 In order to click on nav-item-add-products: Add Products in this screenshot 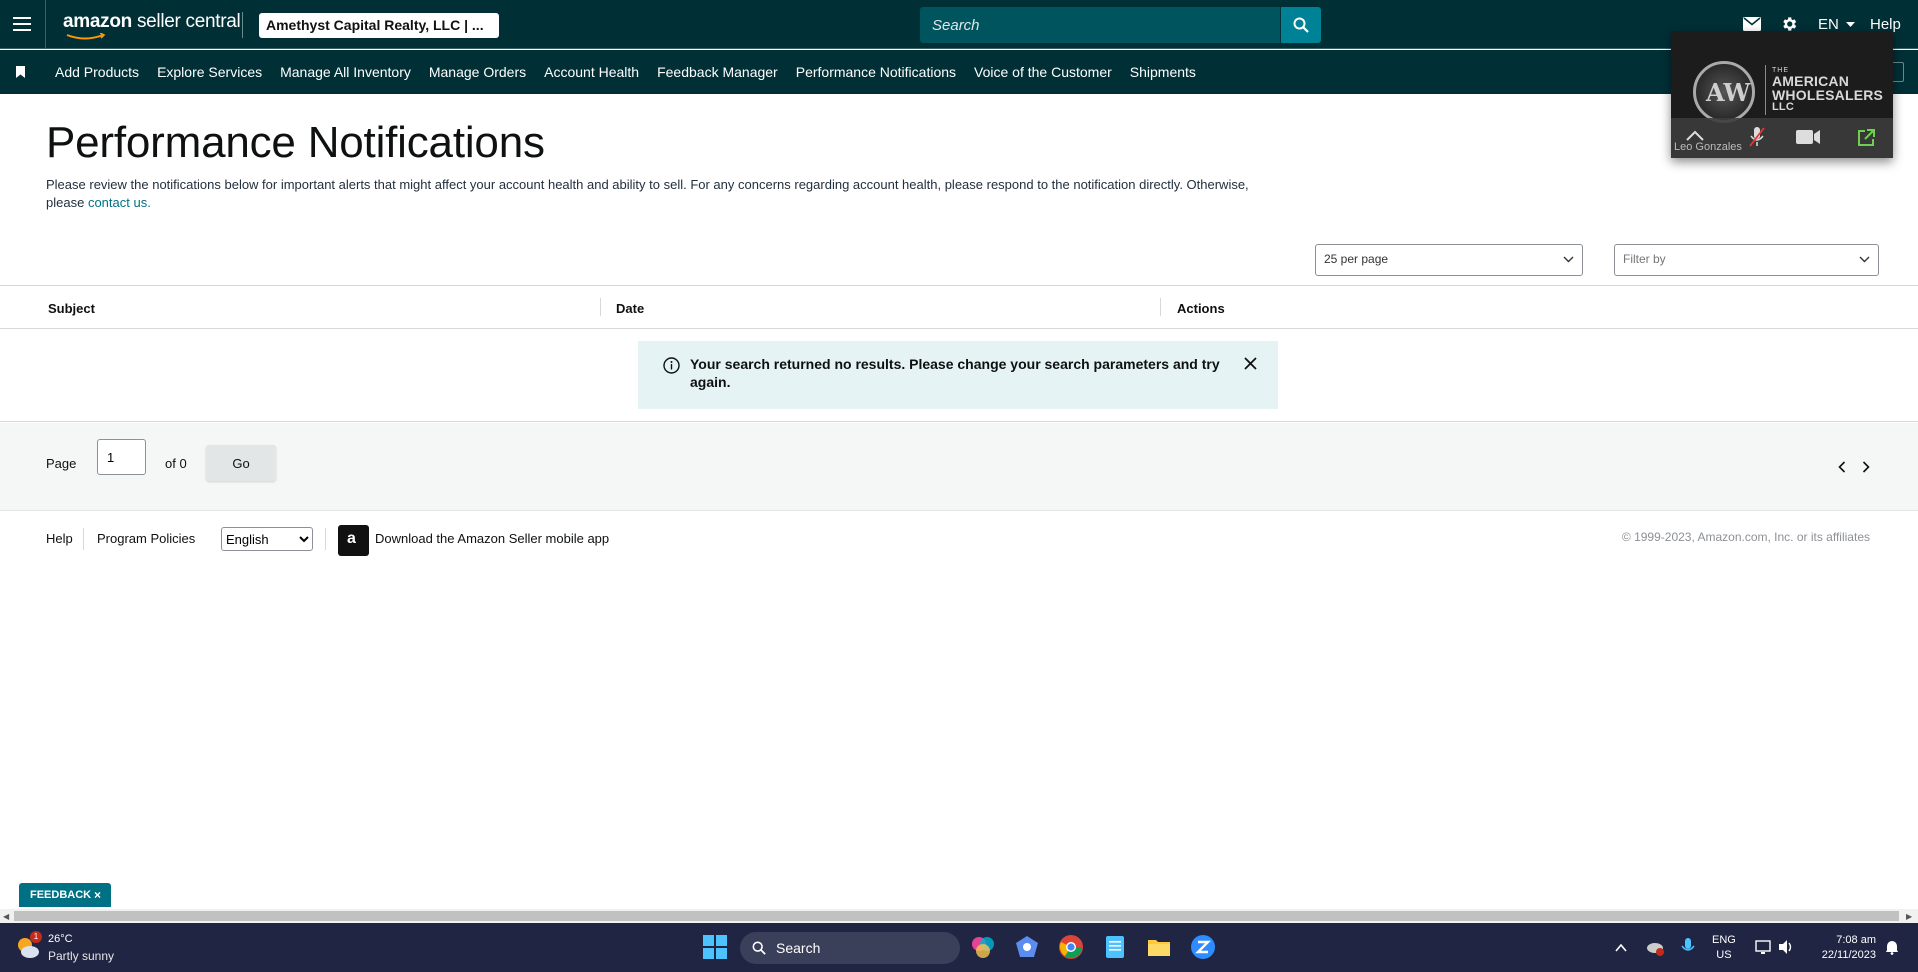, I will do `click(97, 72)`.